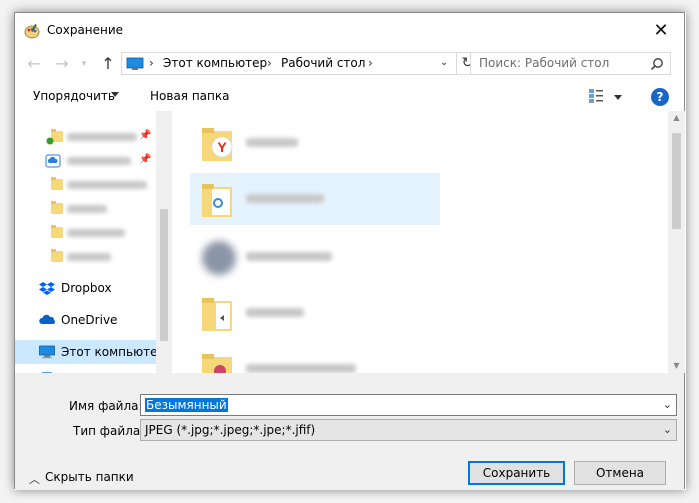 This screenshot has height=503, width=699. I want to click on blurred-thumbnail, so click(219, 258).